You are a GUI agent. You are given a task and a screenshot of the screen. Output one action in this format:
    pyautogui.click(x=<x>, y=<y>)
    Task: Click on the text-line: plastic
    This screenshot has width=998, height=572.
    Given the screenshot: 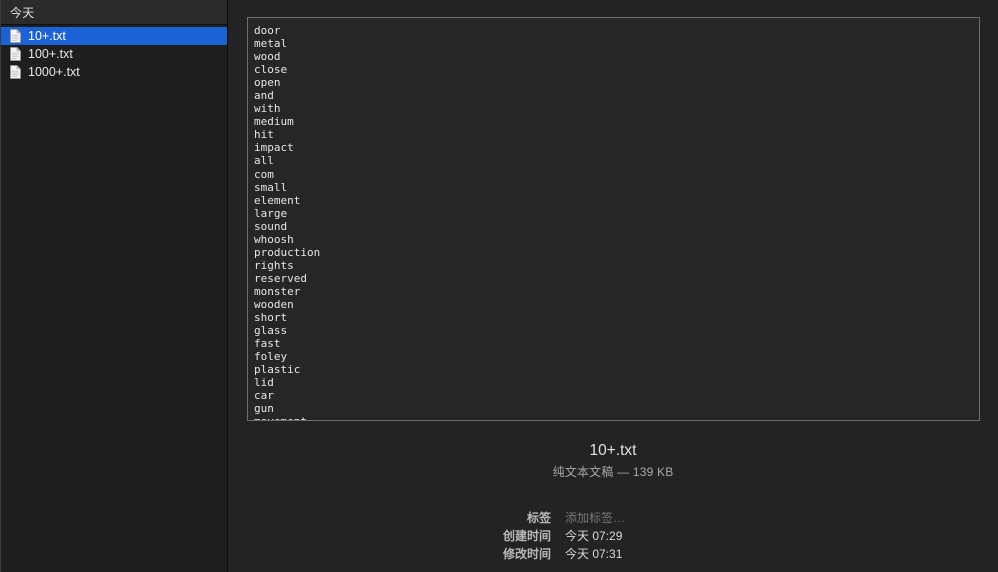 What is the action you would take?
    pyautogui.click(x=277, y=370)
    